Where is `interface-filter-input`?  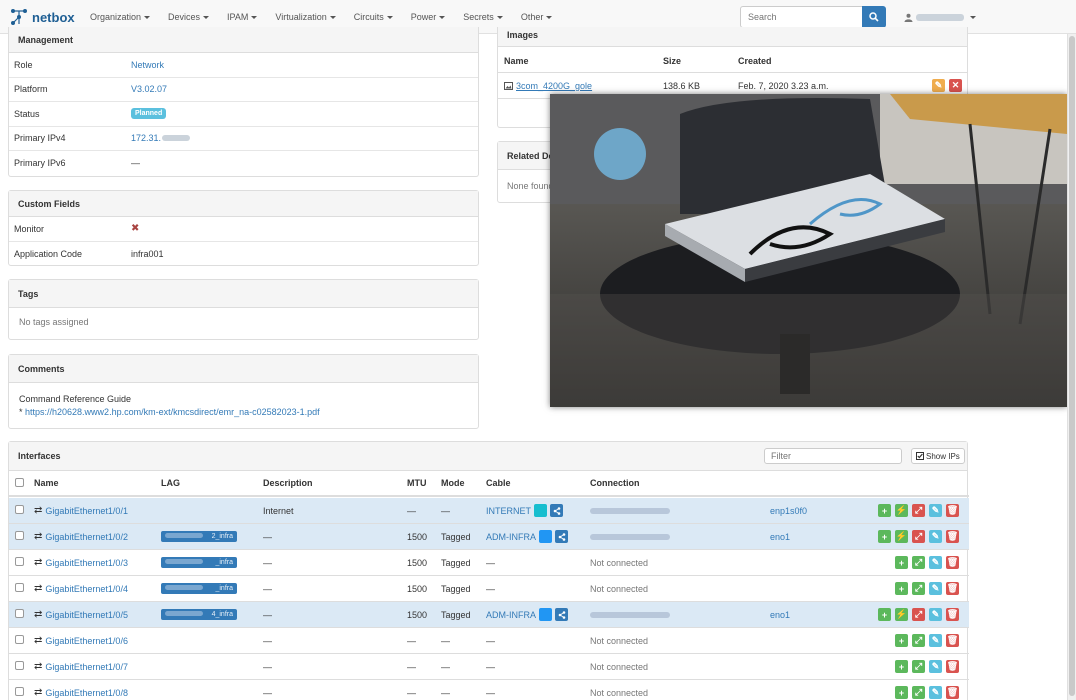 interface-filter-input is located at coordinates (833, 456).